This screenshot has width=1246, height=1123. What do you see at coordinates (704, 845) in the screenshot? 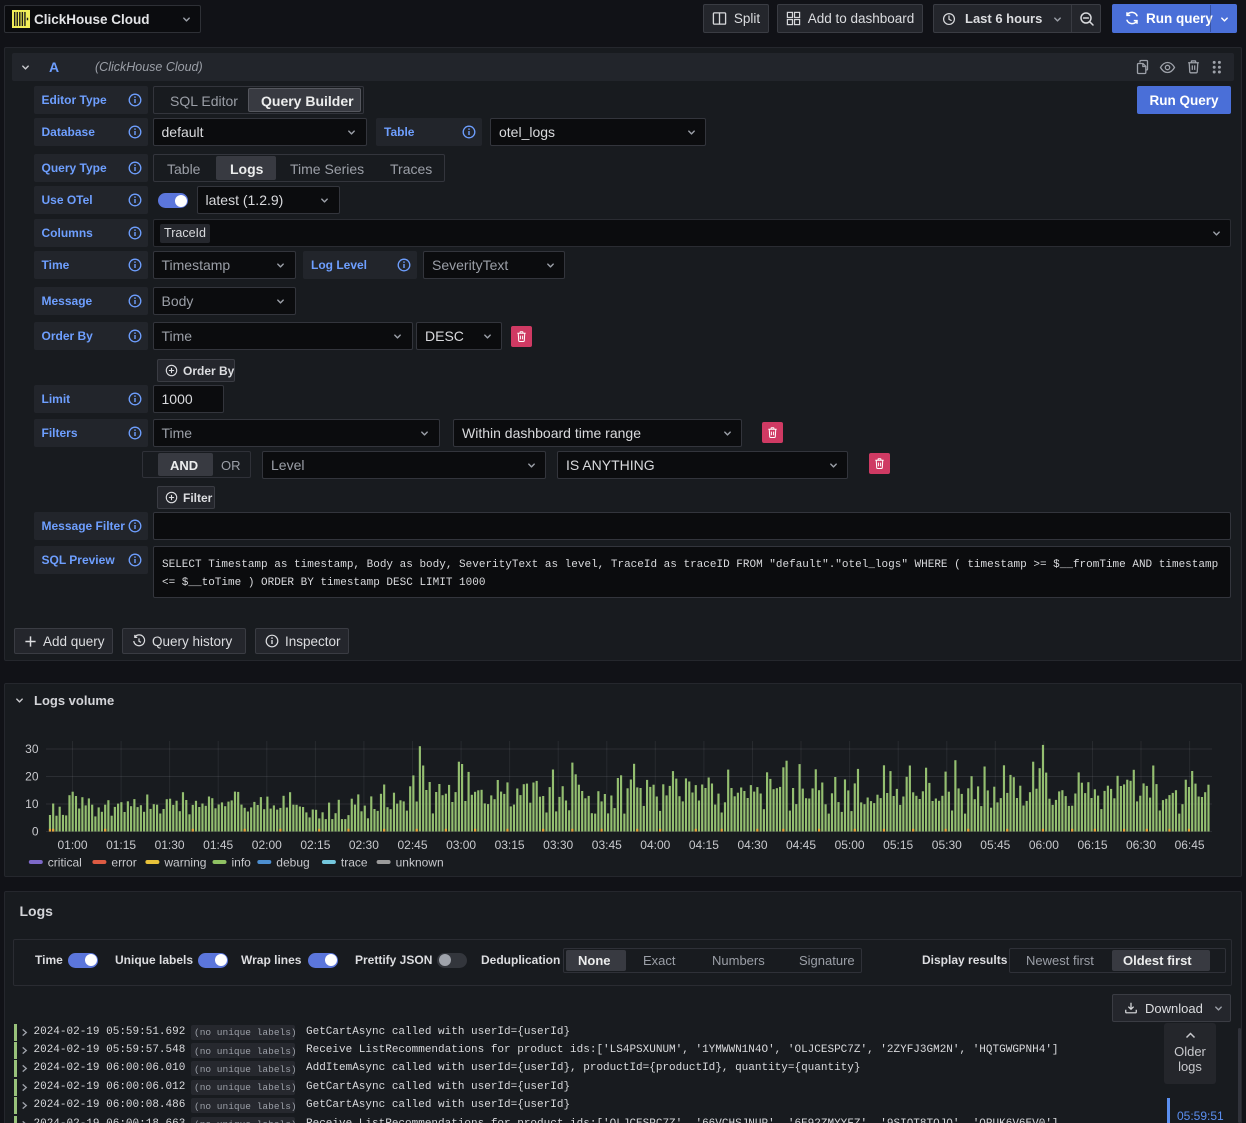
I see `svg-text: 04:15` at bounding box center [704, 845].